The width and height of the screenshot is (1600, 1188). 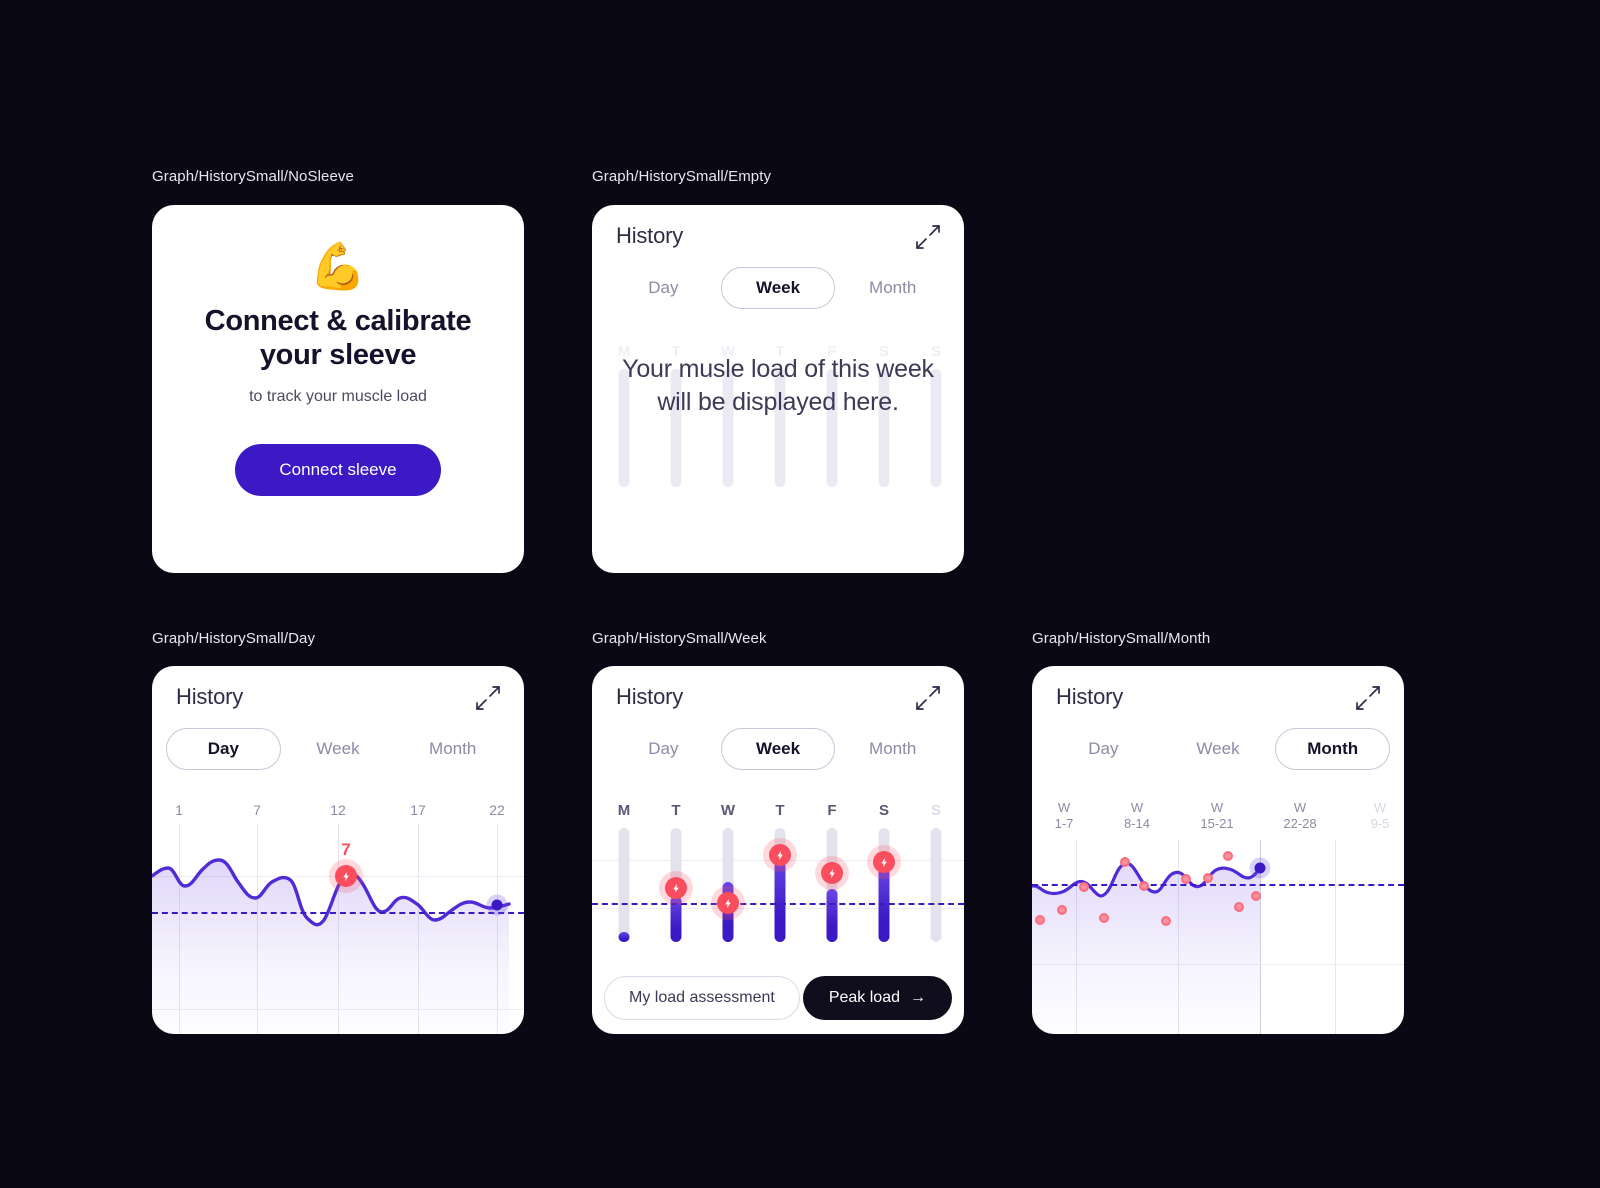 What do you see at coordinates (1260, 868) in the screenshot?
I see `month-end-point` at bounding box center [1260, 868].